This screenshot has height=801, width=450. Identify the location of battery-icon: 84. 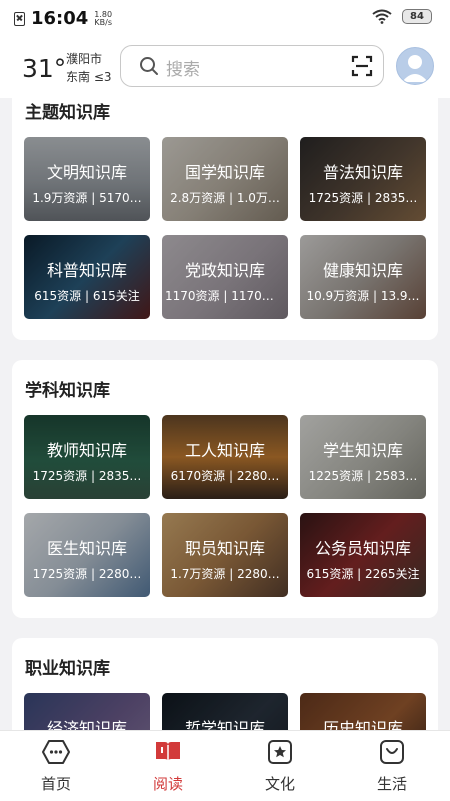
(417, 16).